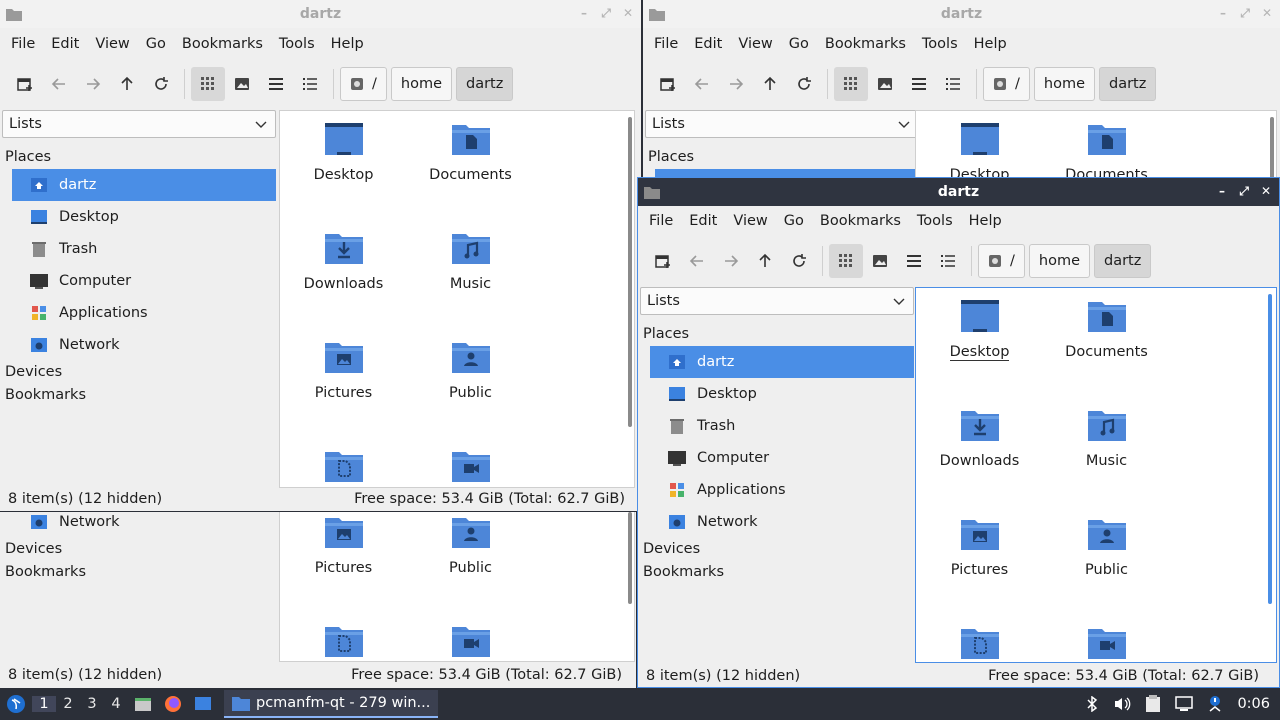  What do you see at coordinates (1153, 704) in the screenshot?
I see `clipboard-icon` at bounding box center [1153, 704].